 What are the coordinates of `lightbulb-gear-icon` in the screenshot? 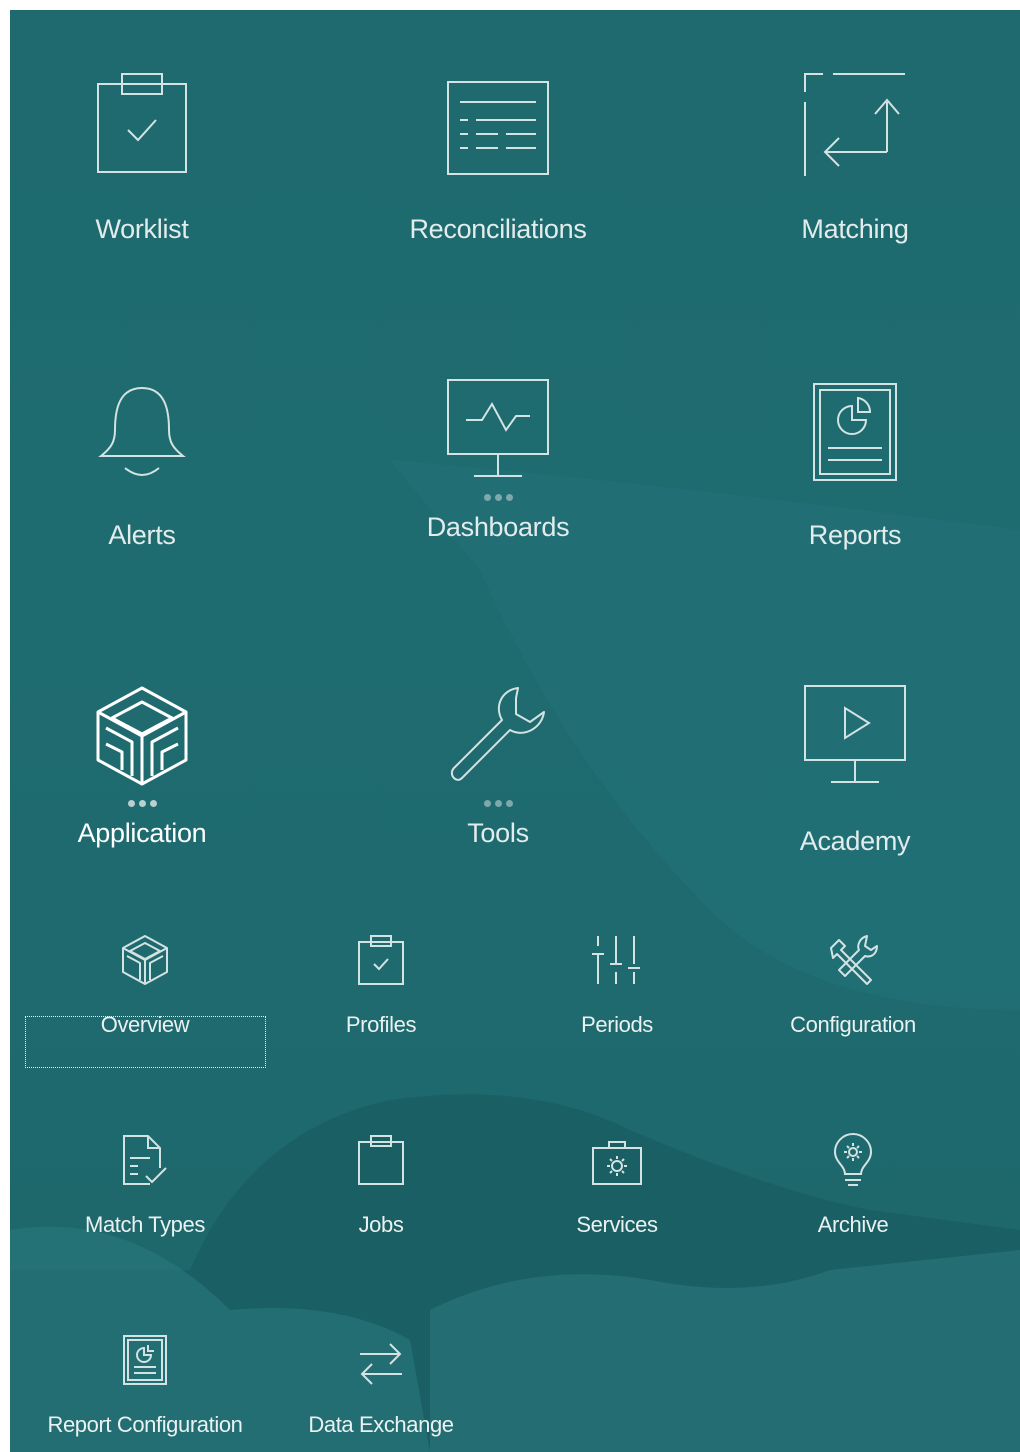 It's located at (853, 1156).